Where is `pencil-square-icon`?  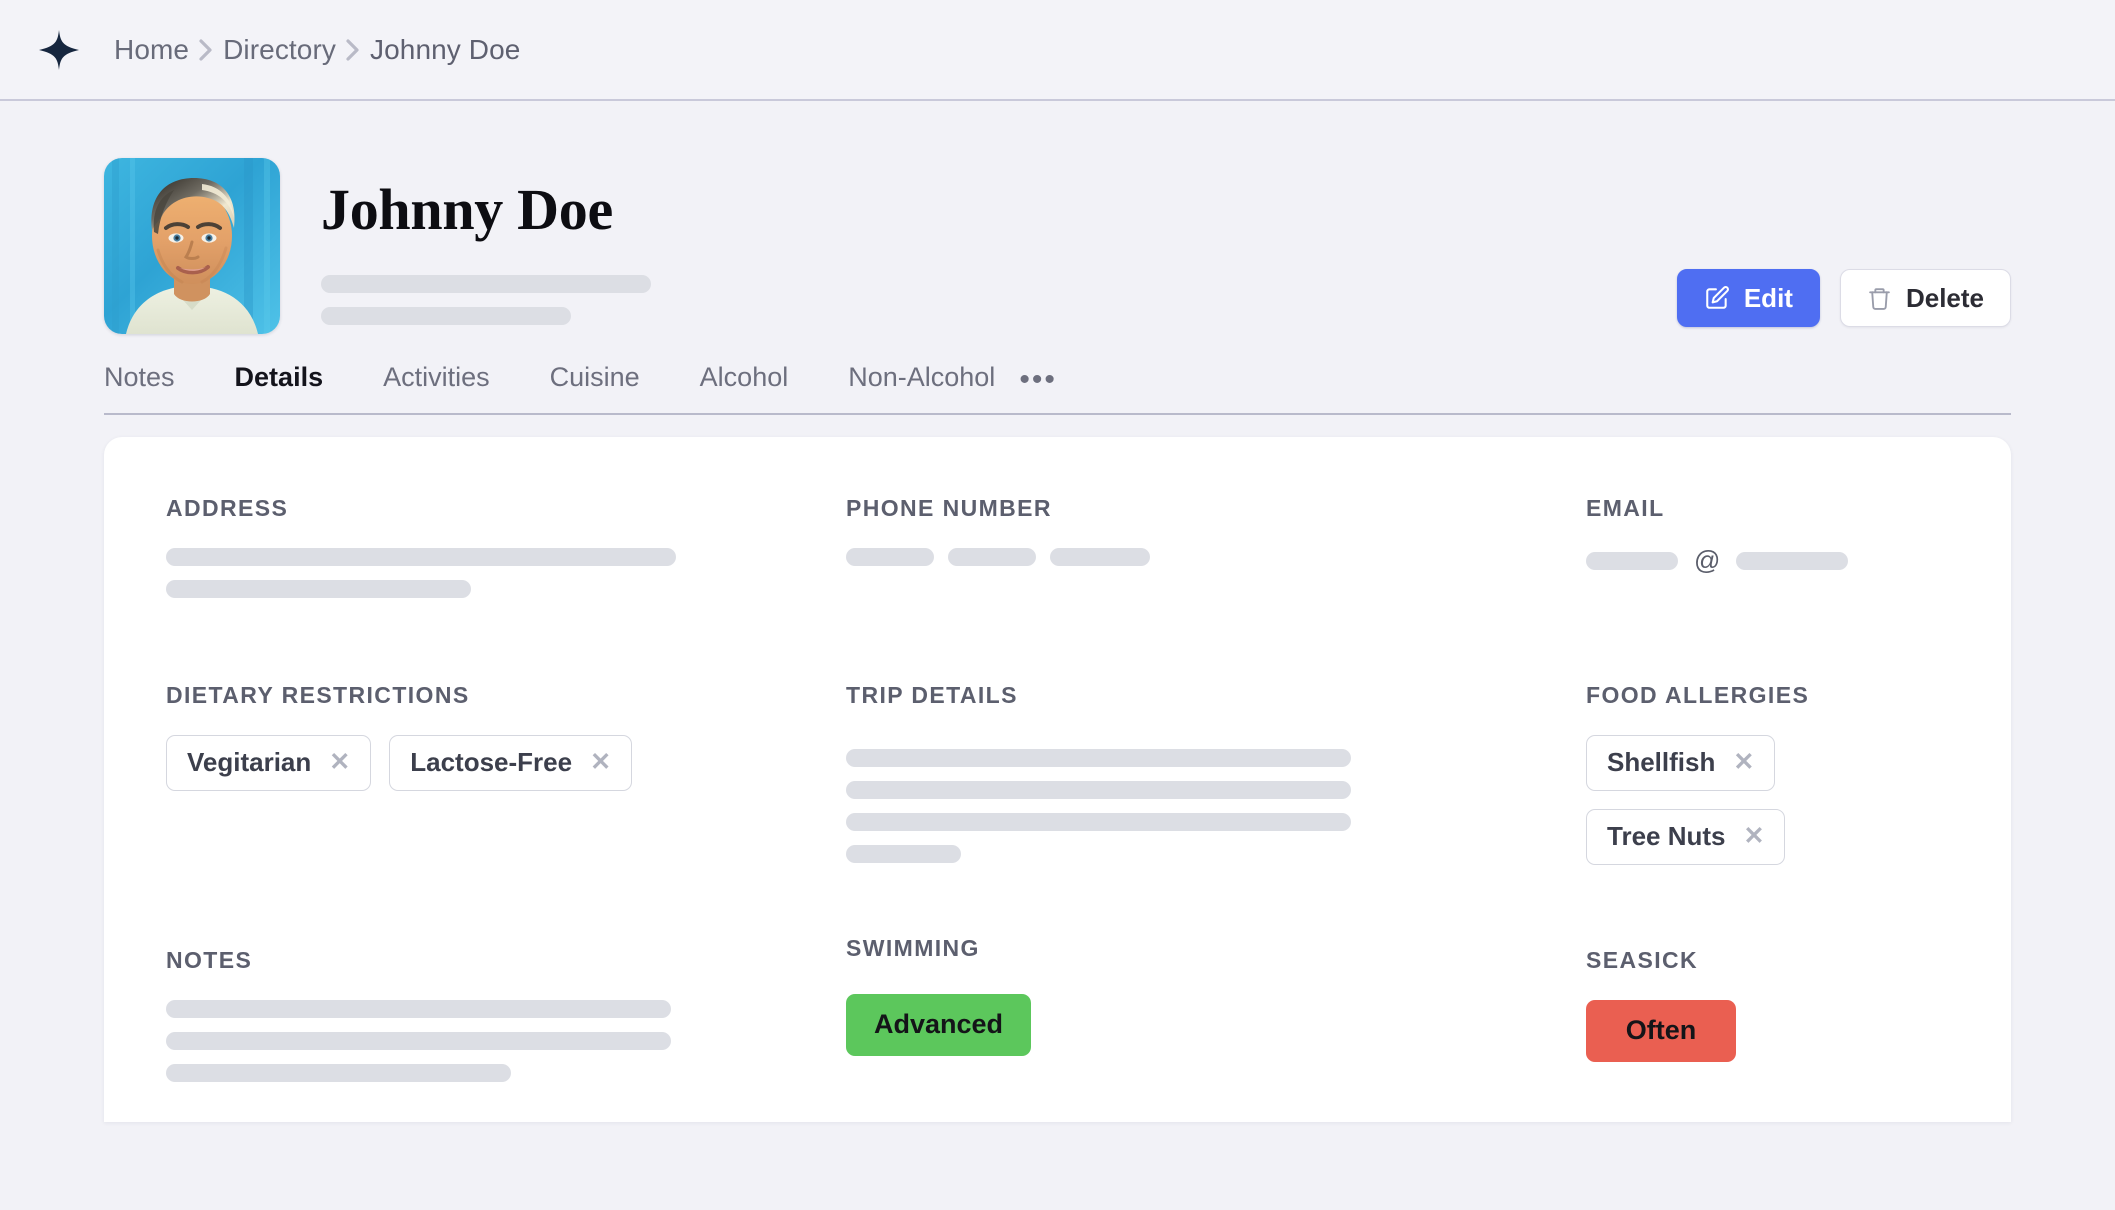 pencil-square-icon is located at coordinates (1717, 298).